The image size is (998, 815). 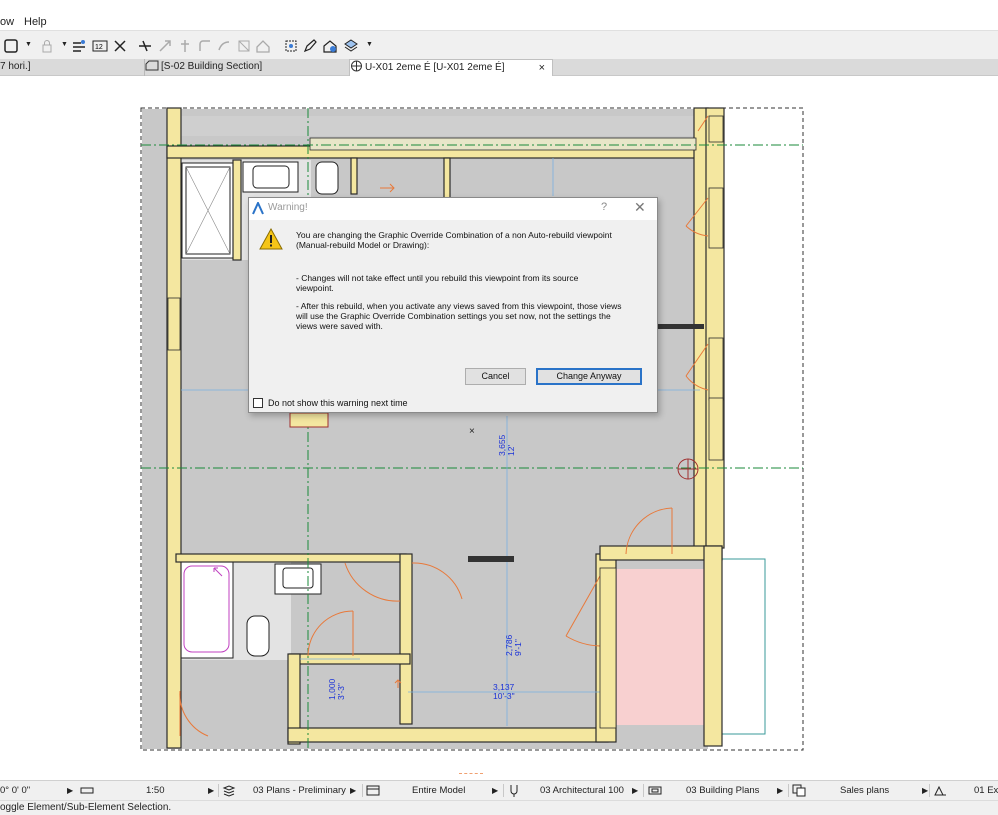 I want to click on dialog-titlebar: Warning! ? ✕, so click(x=453, y=209).